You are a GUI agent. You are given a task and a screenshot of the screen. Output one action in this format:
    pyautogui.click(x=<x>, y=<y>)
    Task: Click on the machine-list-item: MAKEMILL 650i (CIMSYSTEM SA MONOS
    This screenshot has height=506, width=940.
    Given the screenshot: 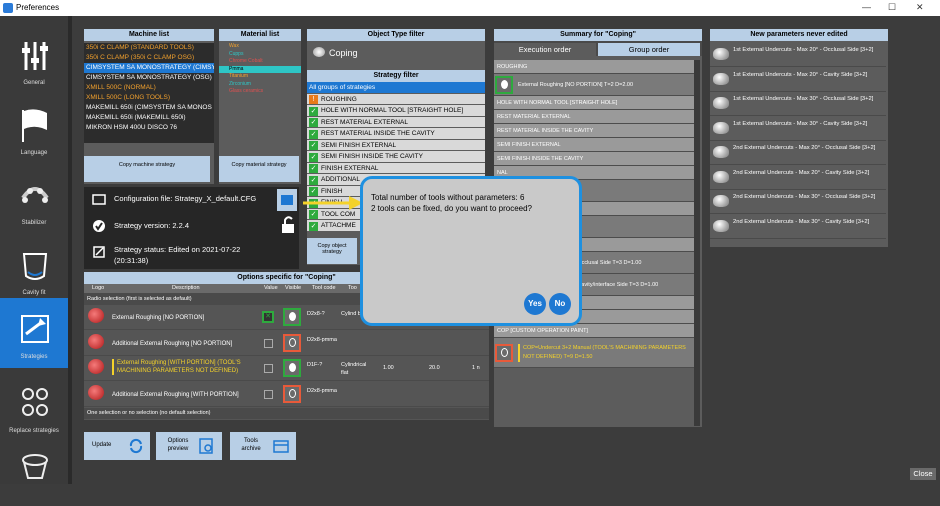 What is the action you would take?
    pyautogui.click(x=149, y=108)
    